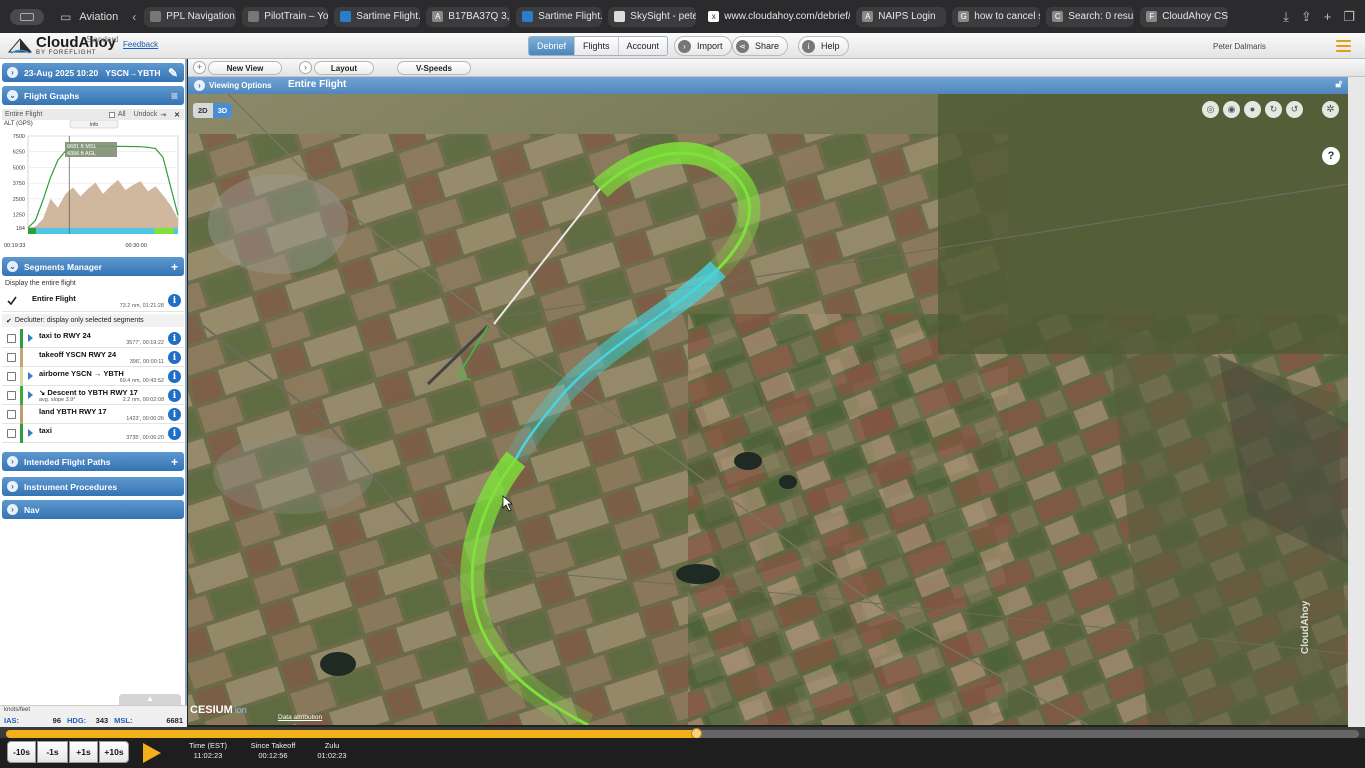 The height and width of the screenshot is (768, 1365). I want to click on target-icon: ●, so click(1252, 109).